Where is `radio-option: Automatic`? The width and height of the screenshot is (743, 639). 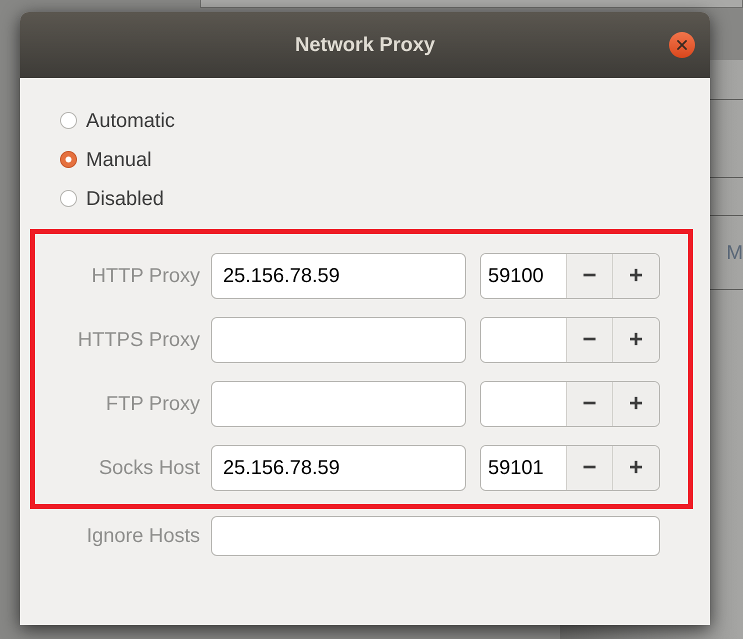
radio-option: Automatic is located at coordinates (117, 120).